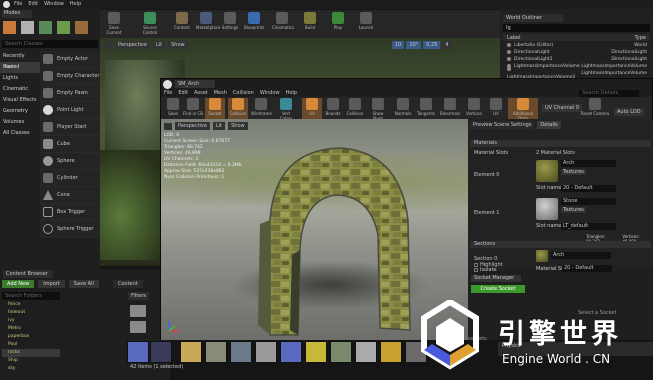  Describe the element at coordinates (81, 27) in the screenshot. I see `geometry-mode-icon` at that location.